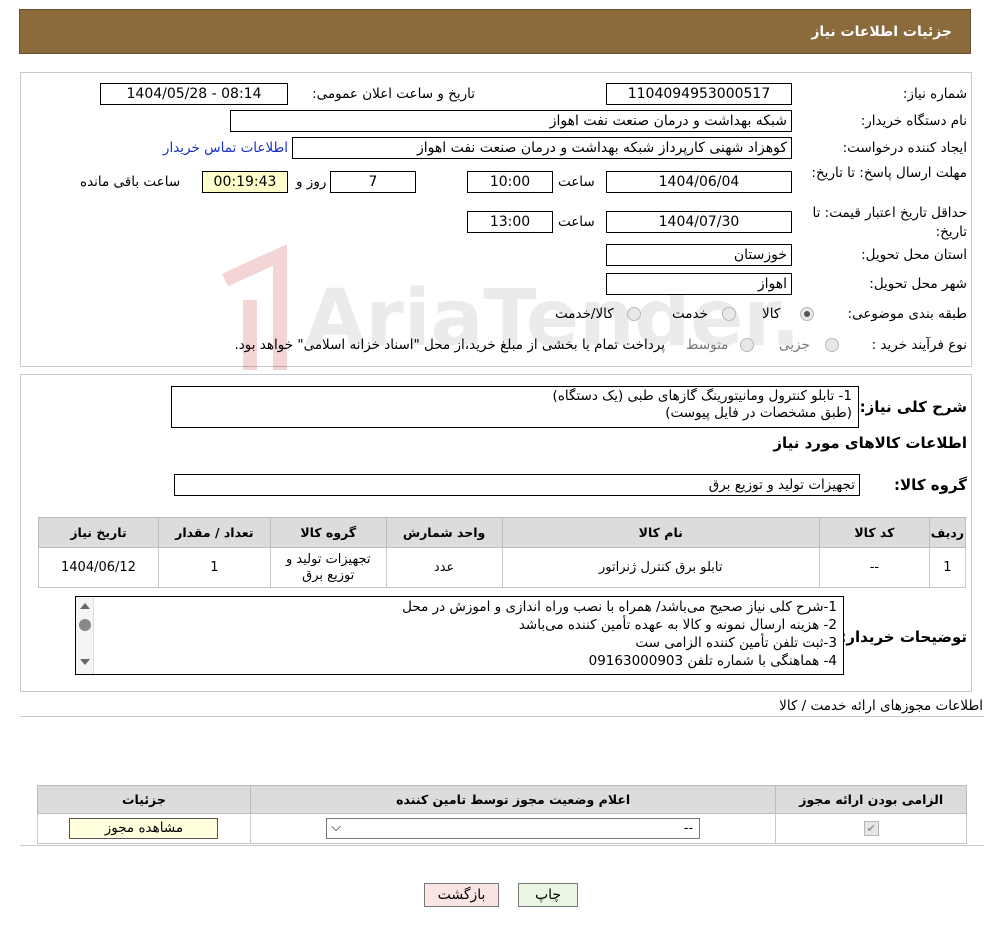 Image resolution: width=985 pixels, height=928 pixels. I want to click on permit-status-select: -- ⌵, so click(513, 828).